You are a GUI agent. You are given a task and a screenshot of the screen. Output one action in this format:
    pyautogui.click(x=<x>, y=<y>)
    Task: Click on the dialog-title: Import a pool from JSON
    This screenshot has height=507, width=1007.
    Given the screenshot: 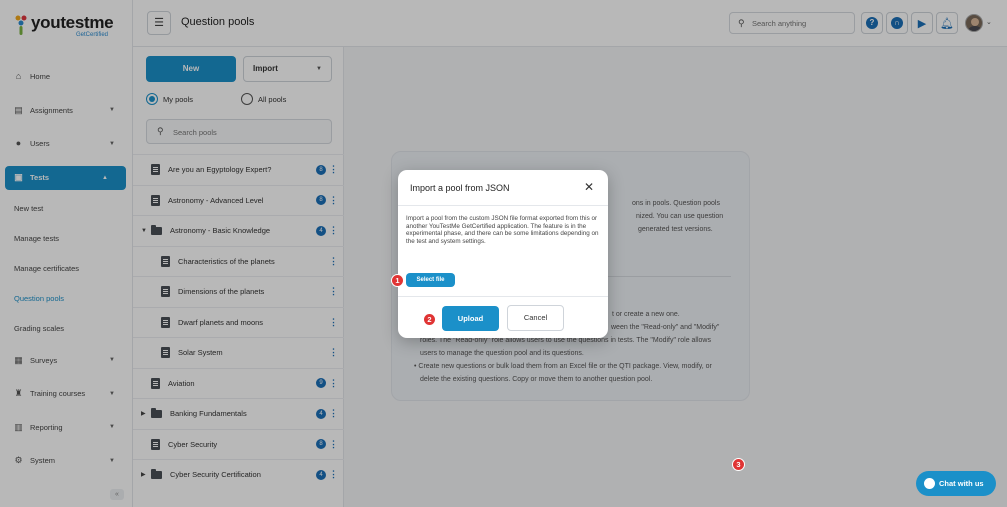 What is the action you would take?
    pyautogui.click(x=460, y=188)
    